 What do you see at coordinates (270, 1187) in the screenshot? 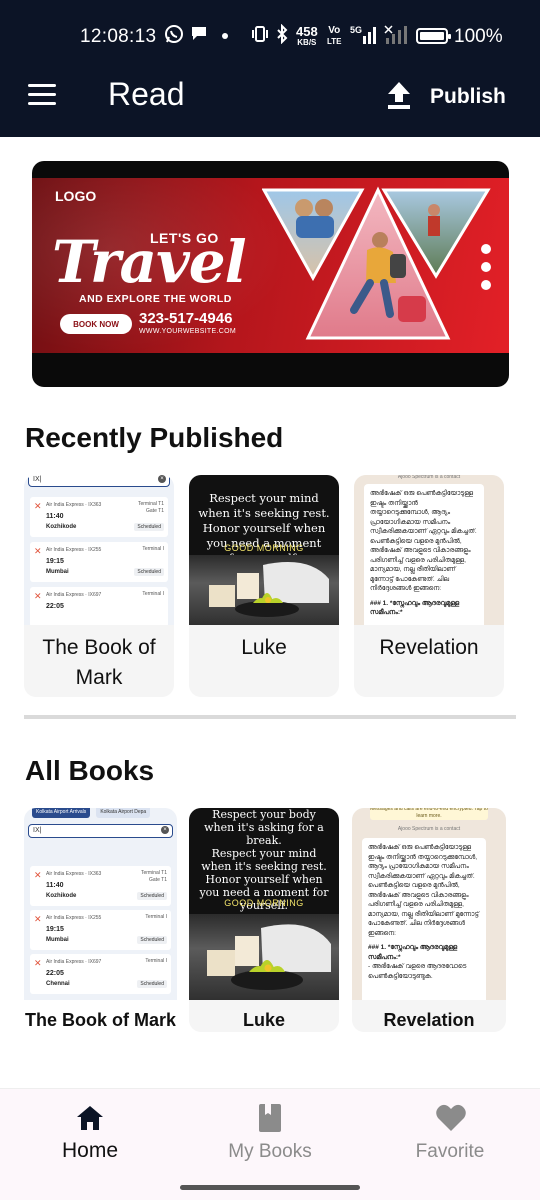
I see `gesture-bar` at bounding box center [270, 1187].